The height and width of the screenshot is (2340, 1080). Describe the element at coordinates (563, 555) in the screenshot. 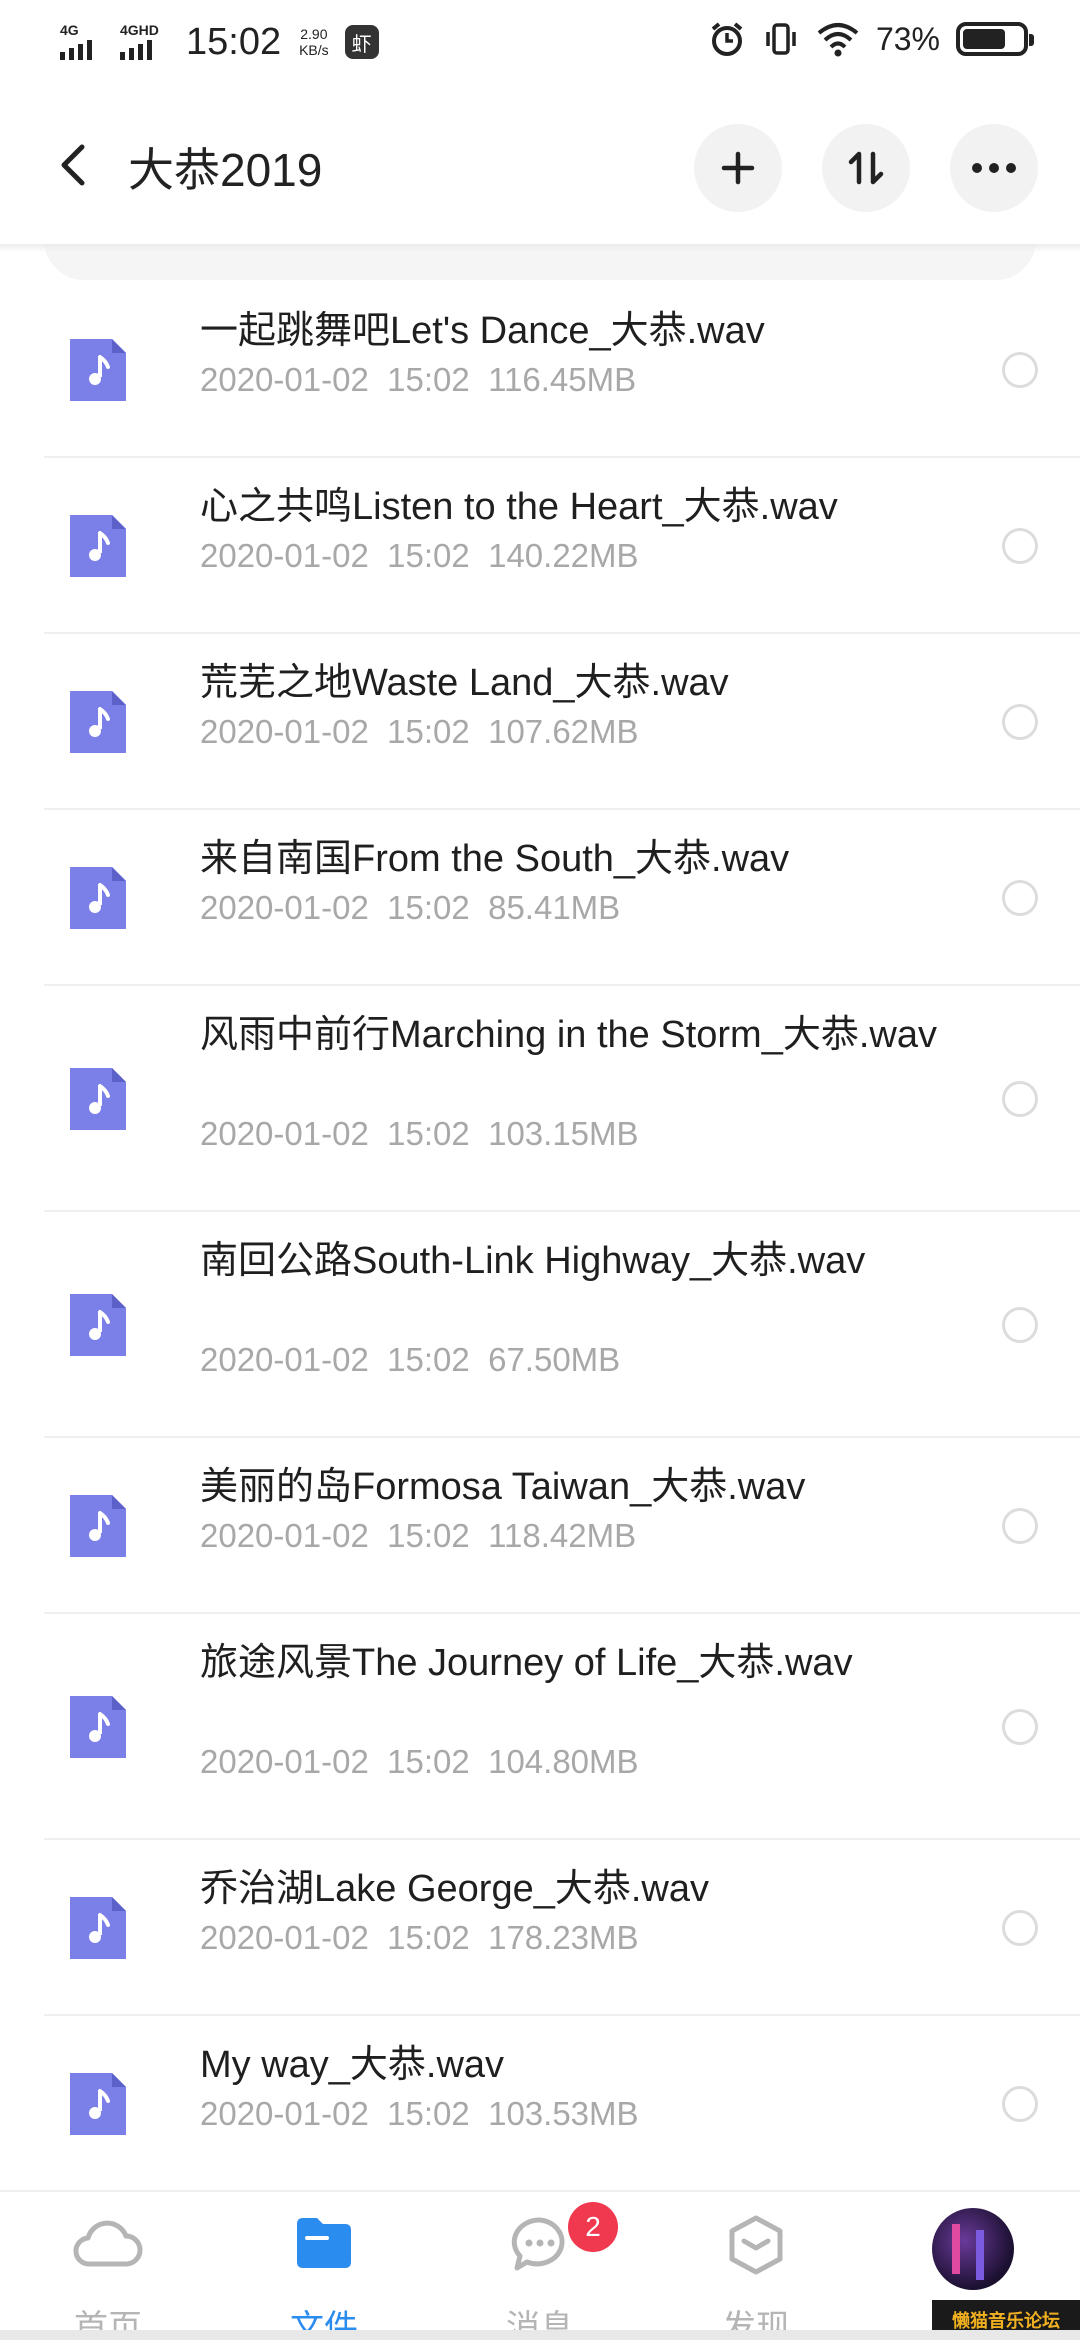

I see `file-size: 140.22MB` at that location.